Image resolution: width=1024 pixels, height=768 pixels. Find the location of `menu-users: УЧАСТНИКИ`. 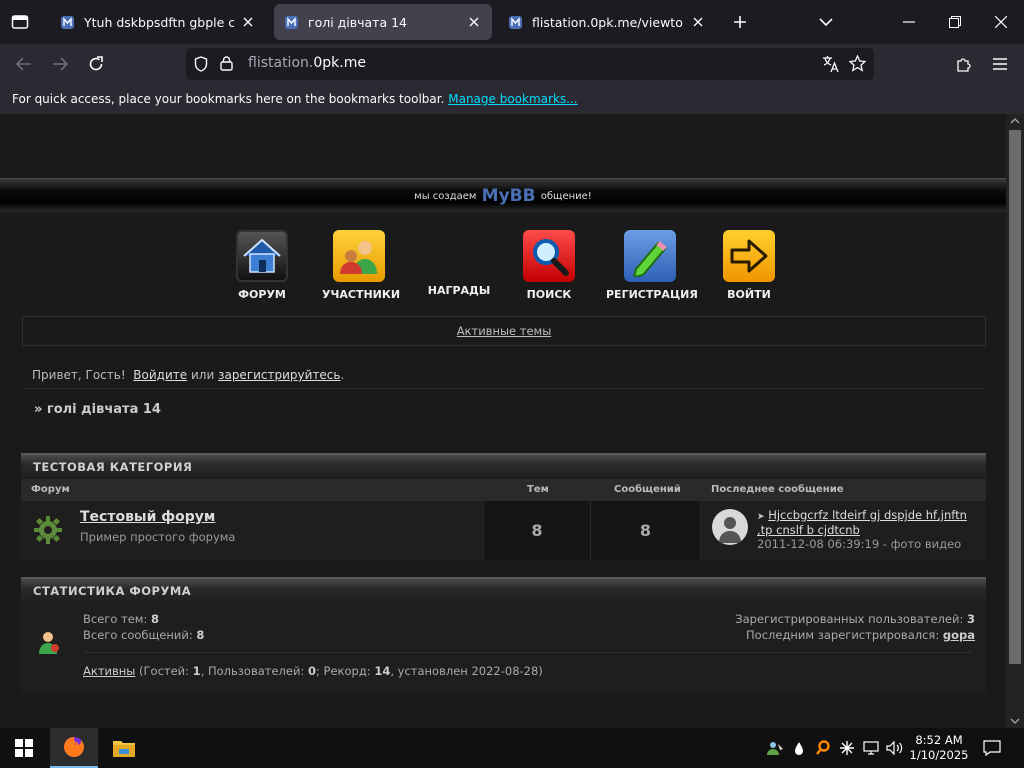

menu-users: УЧАСТНИКИ is located at coordinates (361, 265).